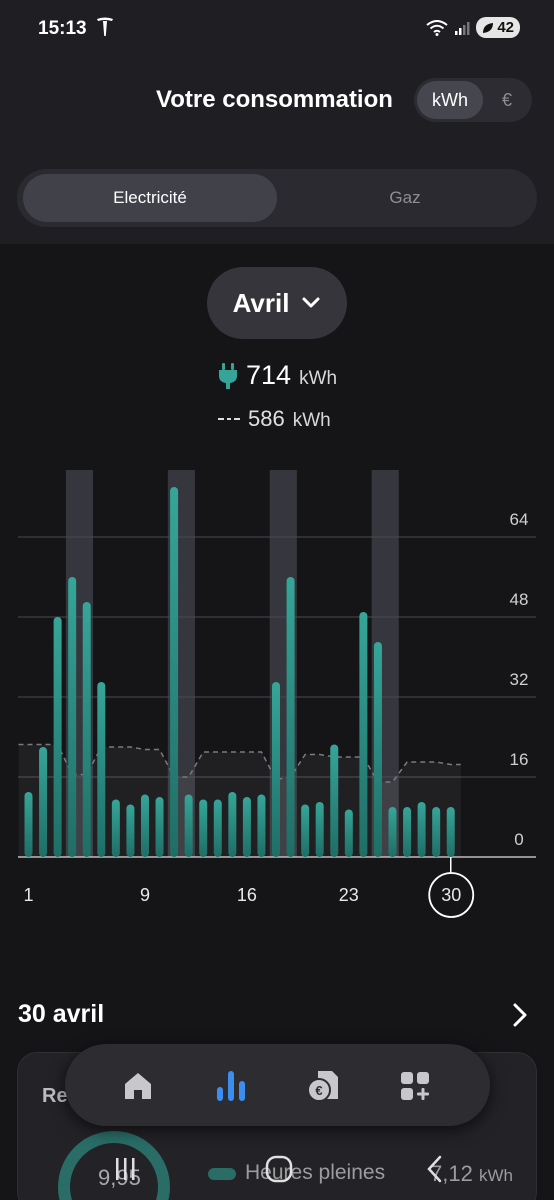  I want to click on x-tick-label: 30, so click(451, 895).